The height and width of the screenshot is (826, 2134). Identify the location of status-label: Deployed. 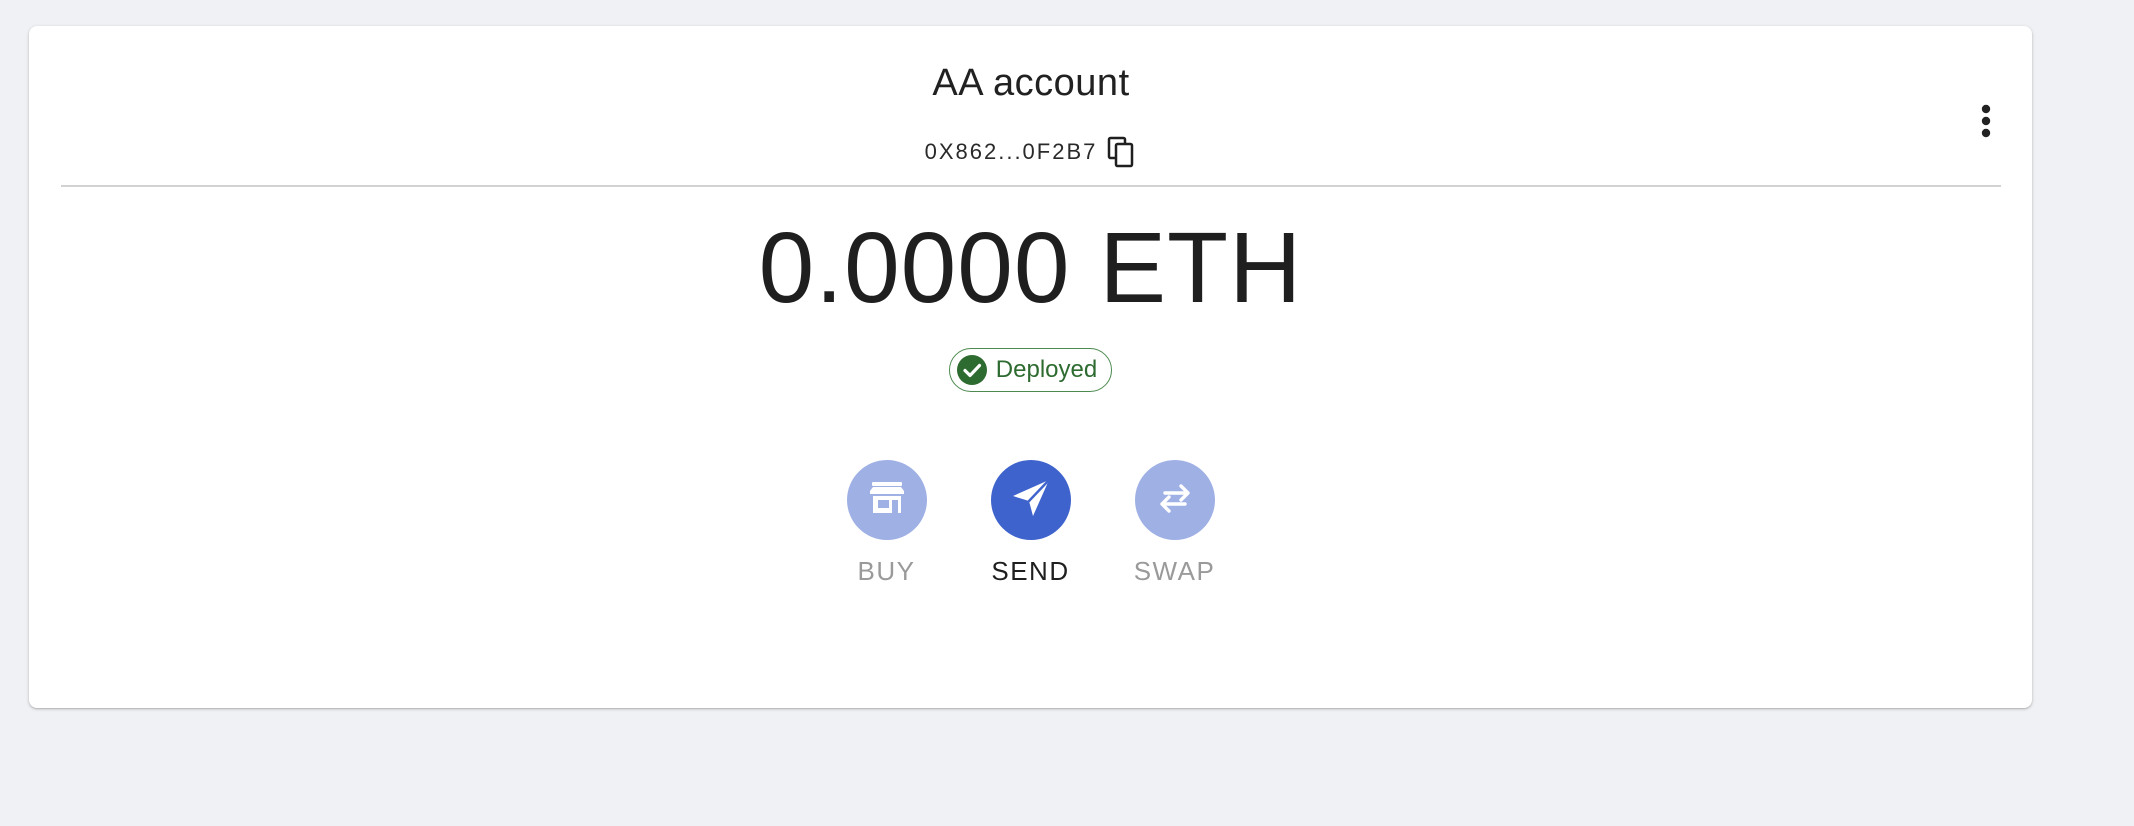
(1046, 369).